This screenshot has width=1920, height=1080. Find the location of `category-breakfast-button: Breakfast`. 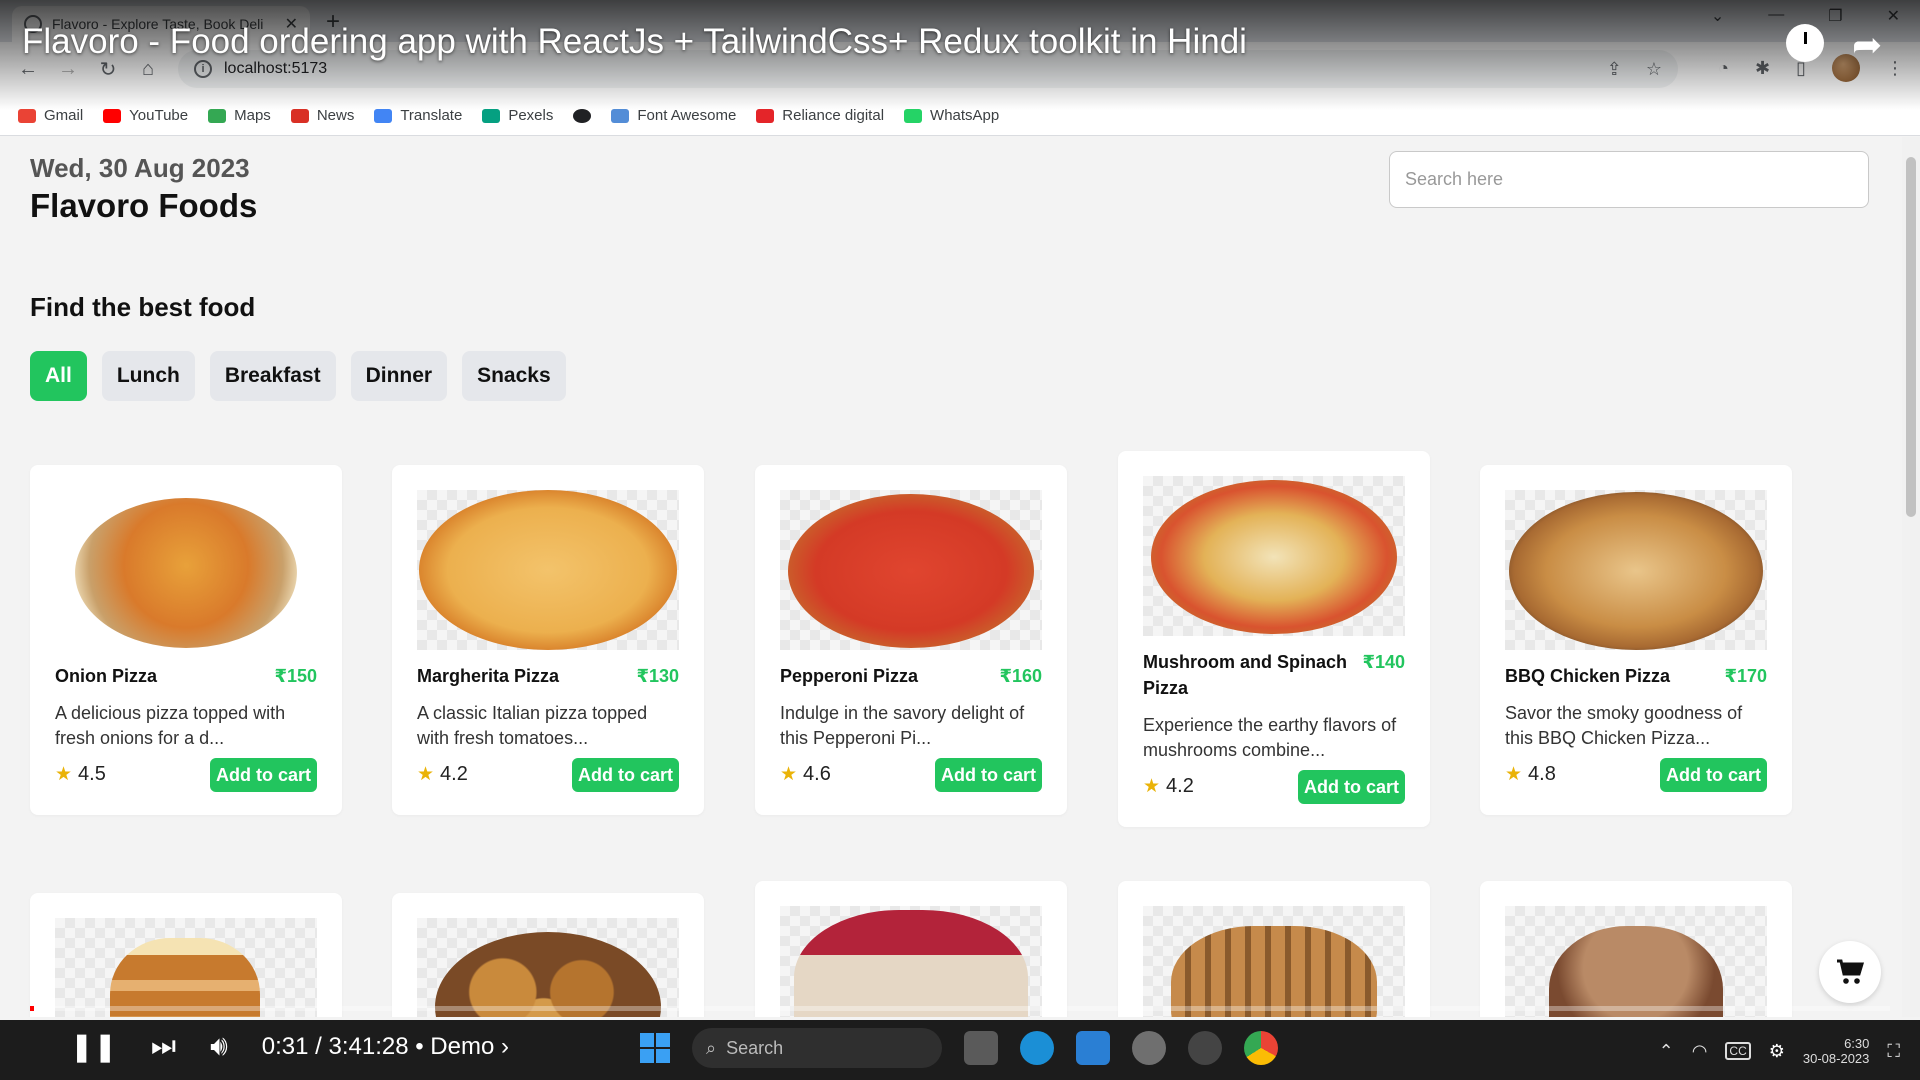

category-breakfast-button: Breakfast is located at coordinates (272, 376).